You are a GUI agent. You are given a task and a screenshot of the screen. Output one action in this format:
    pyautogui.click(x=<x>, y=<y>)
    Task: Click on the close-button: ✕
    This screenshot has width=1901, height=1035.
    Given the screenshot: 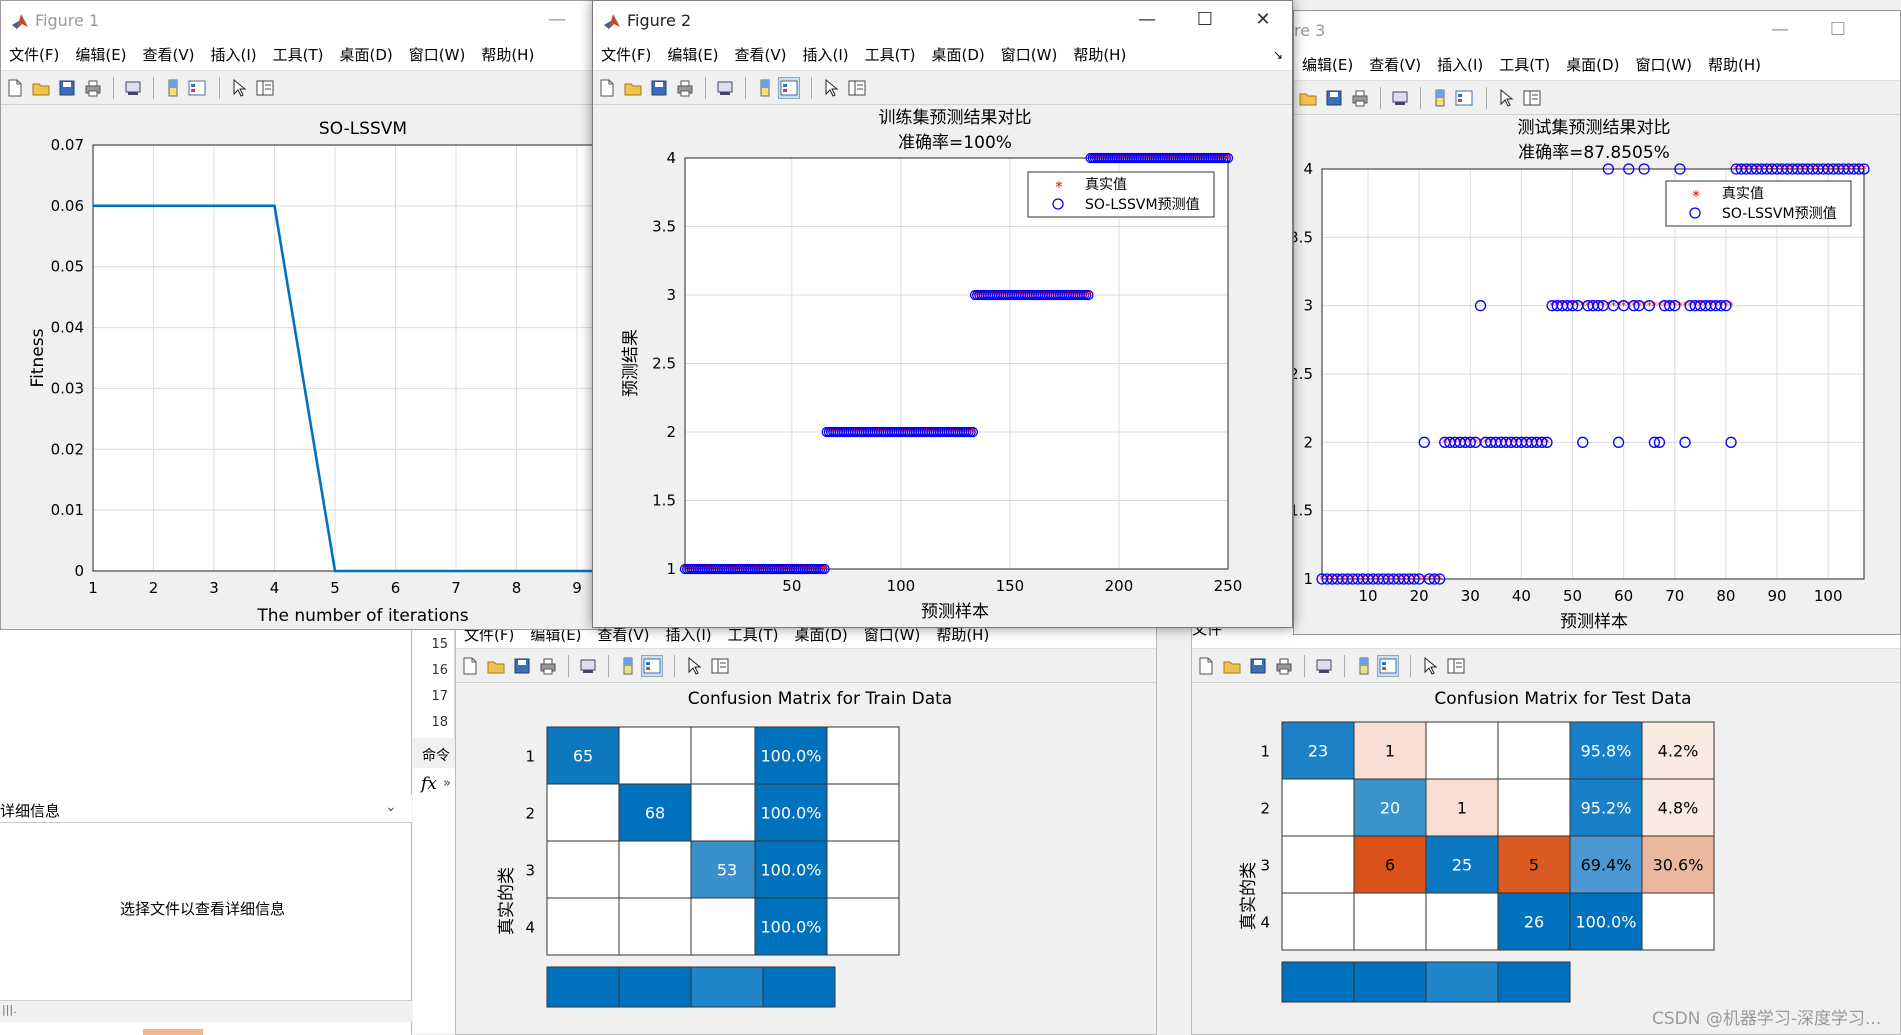 What is the action you would take?
    pyautogui.click(x=1263, y=21)
    